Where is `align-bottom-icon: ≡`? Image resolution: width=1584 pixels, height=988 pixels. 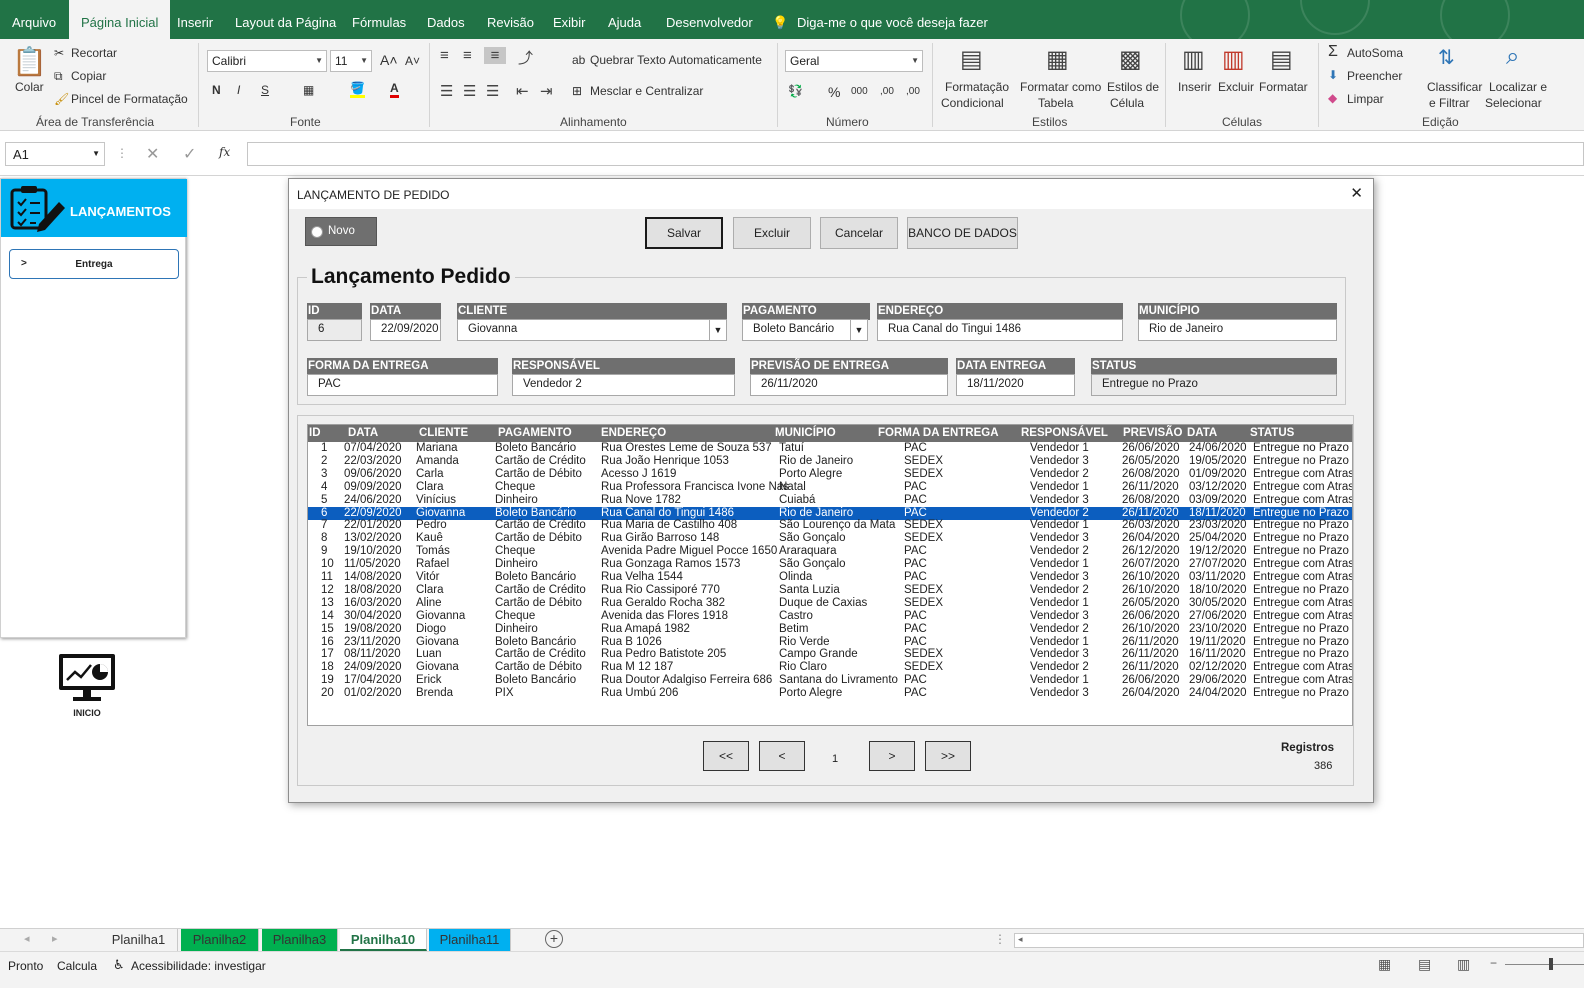 align-bottom-icon: ≡ is located at coordinates (495, 55).